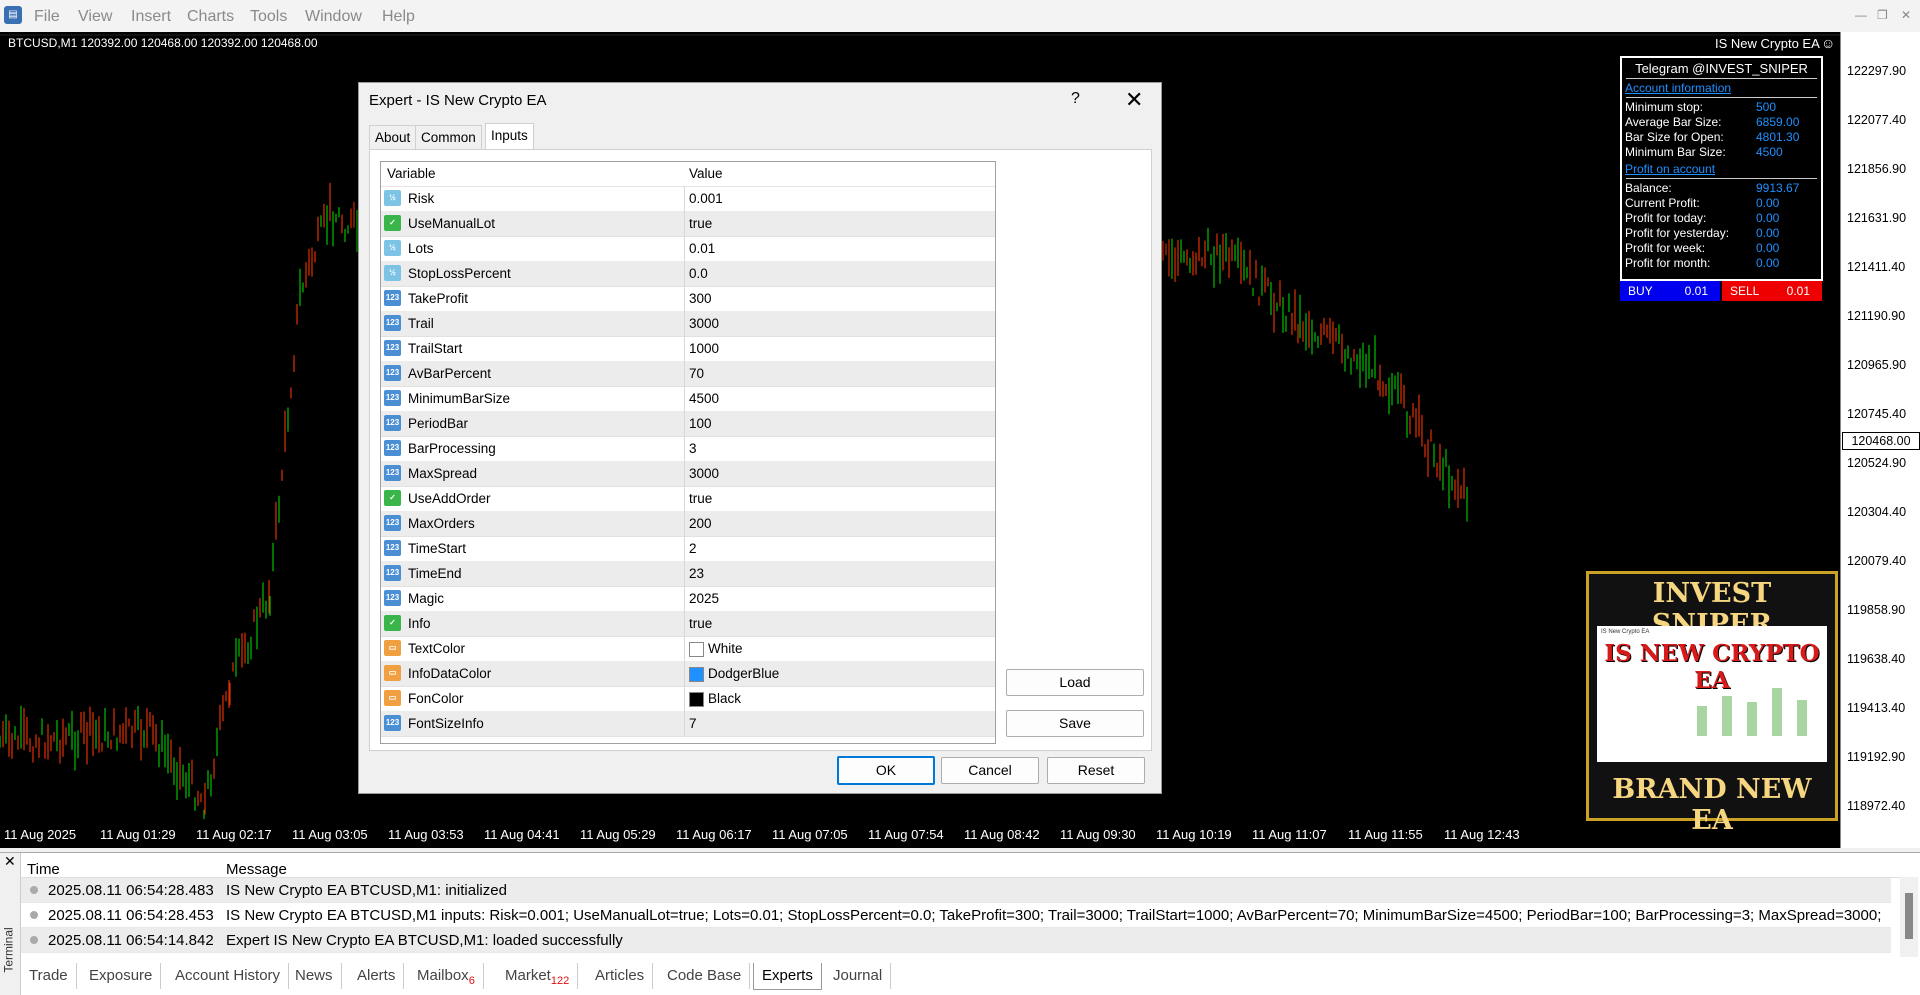 The height and width of the screenshot is (995, 1920). I want to click on ok-button: OK, so click(886, 770).